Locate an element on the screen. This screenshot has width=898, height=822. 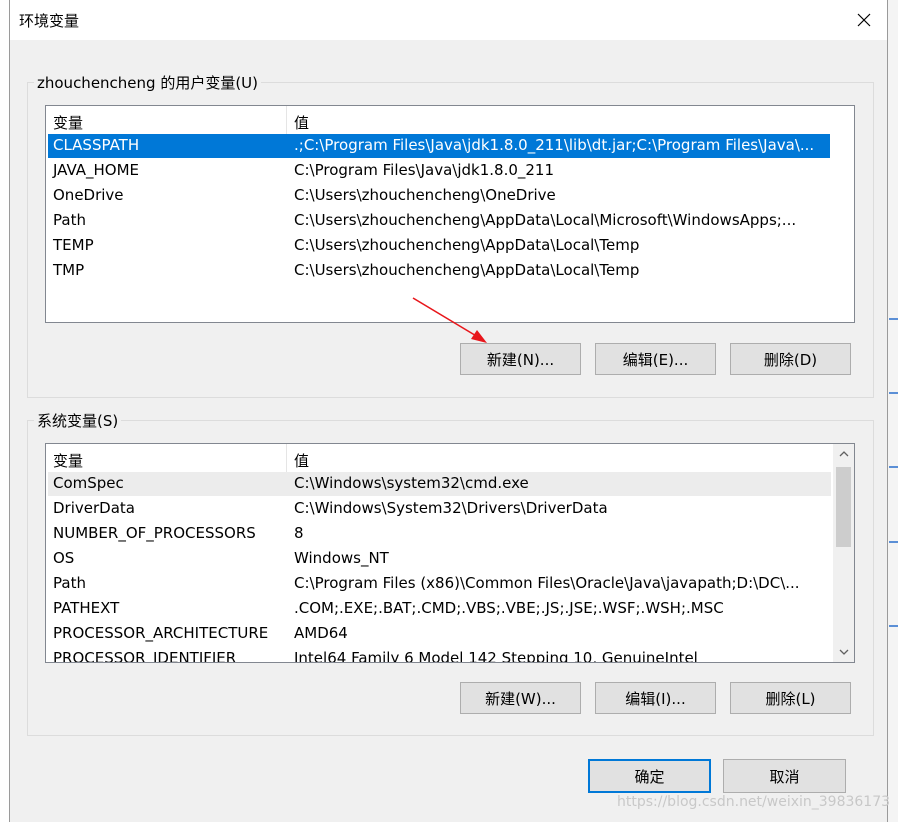
variable-value: C:\Windows\System32\Drivers\DriverData is located at coordinates (451, 508).